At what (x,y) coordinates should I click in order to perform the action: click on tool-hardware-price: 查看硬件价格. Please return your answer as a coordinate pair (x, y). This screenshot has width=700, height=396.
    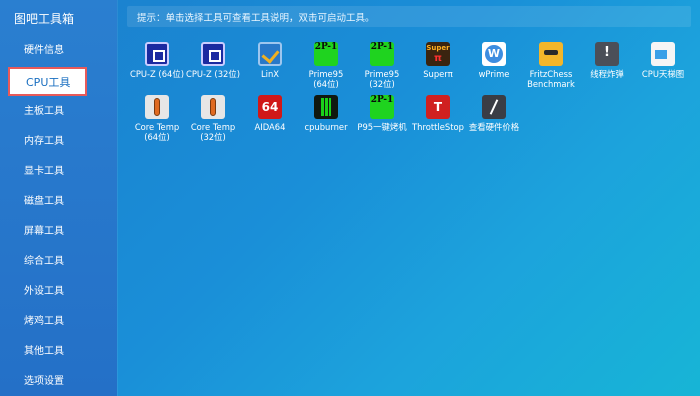
    Looking at the image, I should click on (494, 113).